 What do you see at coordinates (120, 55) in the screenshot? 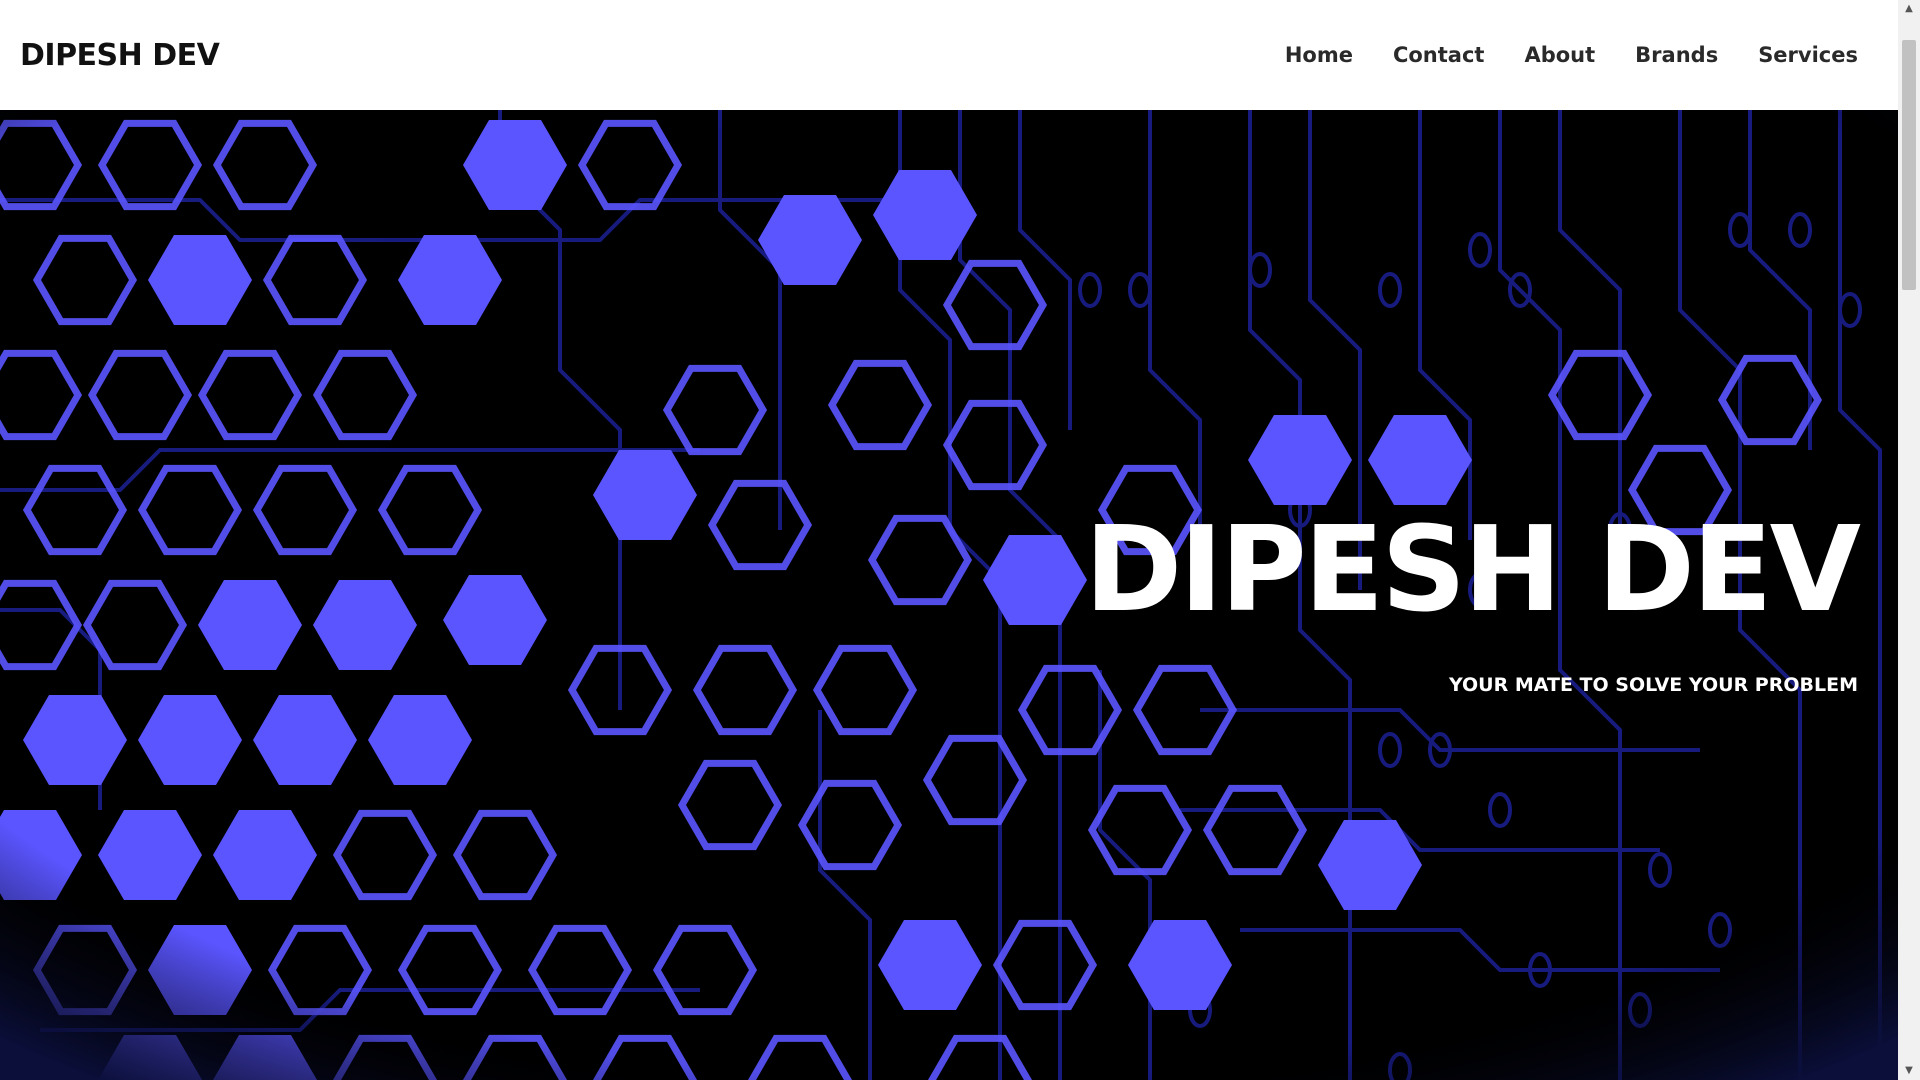
I see `brand-logo: DIPESH DEV` at bounding box center [120, 55].